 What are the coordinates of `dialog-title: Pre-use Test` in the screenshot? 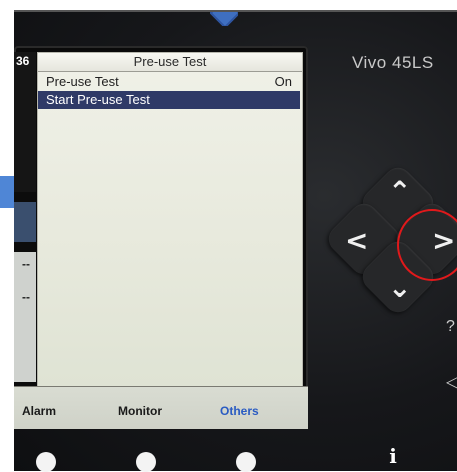 It's located at (170, 62).